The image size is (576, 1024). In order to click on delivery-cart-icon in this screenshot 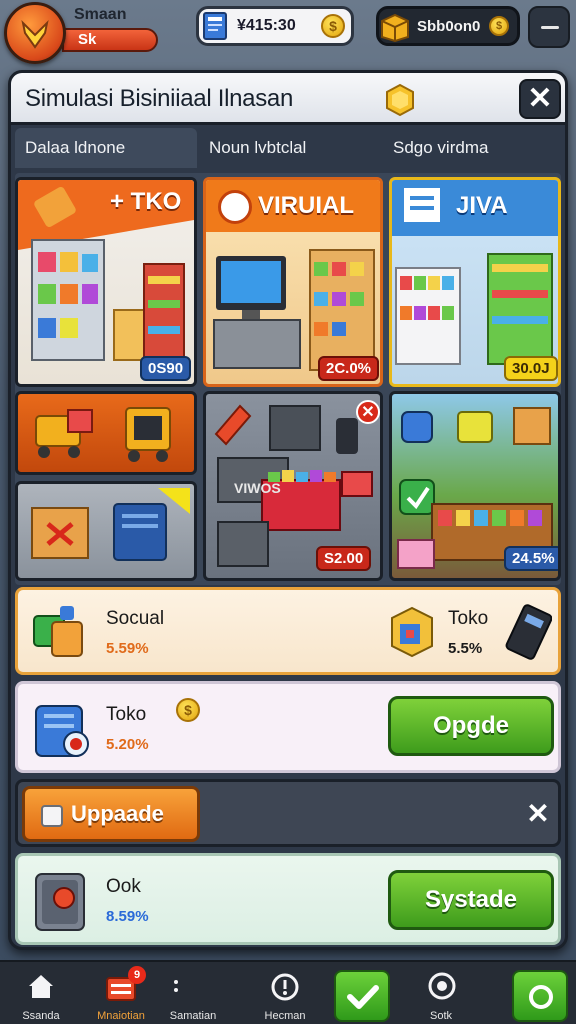, I will do `click(103, 434)`.